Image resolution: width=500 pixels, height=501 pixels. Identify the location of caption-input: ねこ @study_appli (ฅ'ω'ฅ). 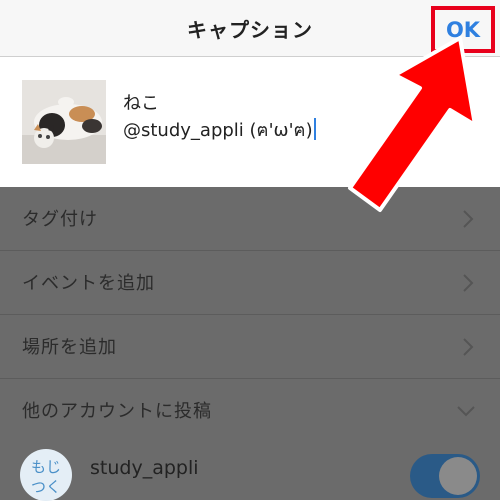
(219, 117).